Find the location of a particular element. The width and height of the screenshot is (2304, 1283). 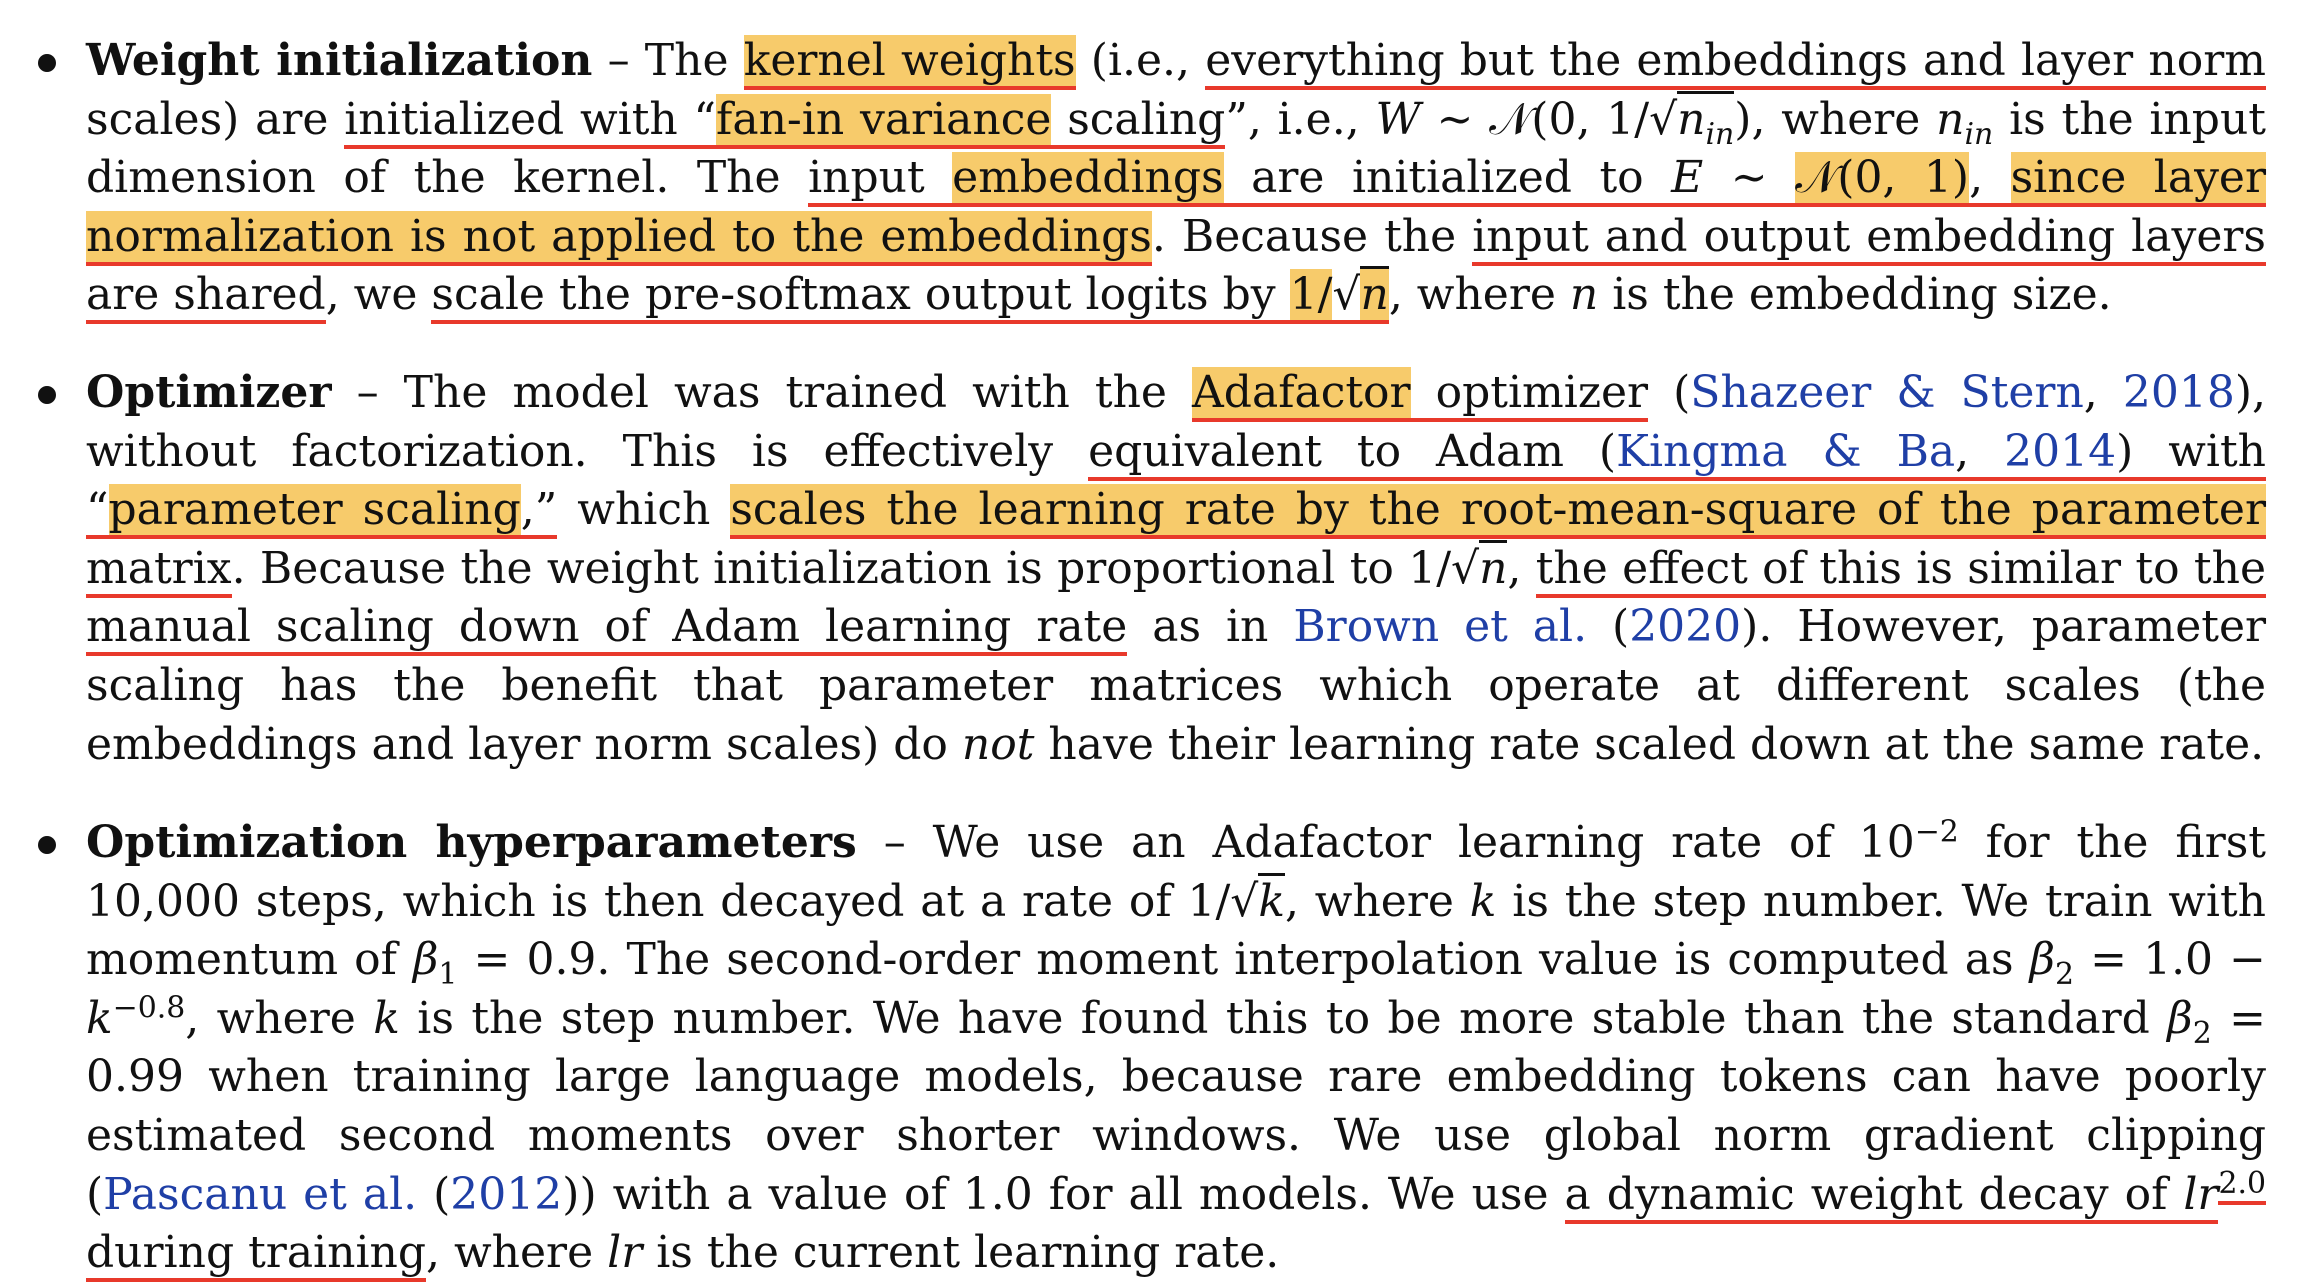

highlight: fan-in variance is located at coordinates (884, 121).